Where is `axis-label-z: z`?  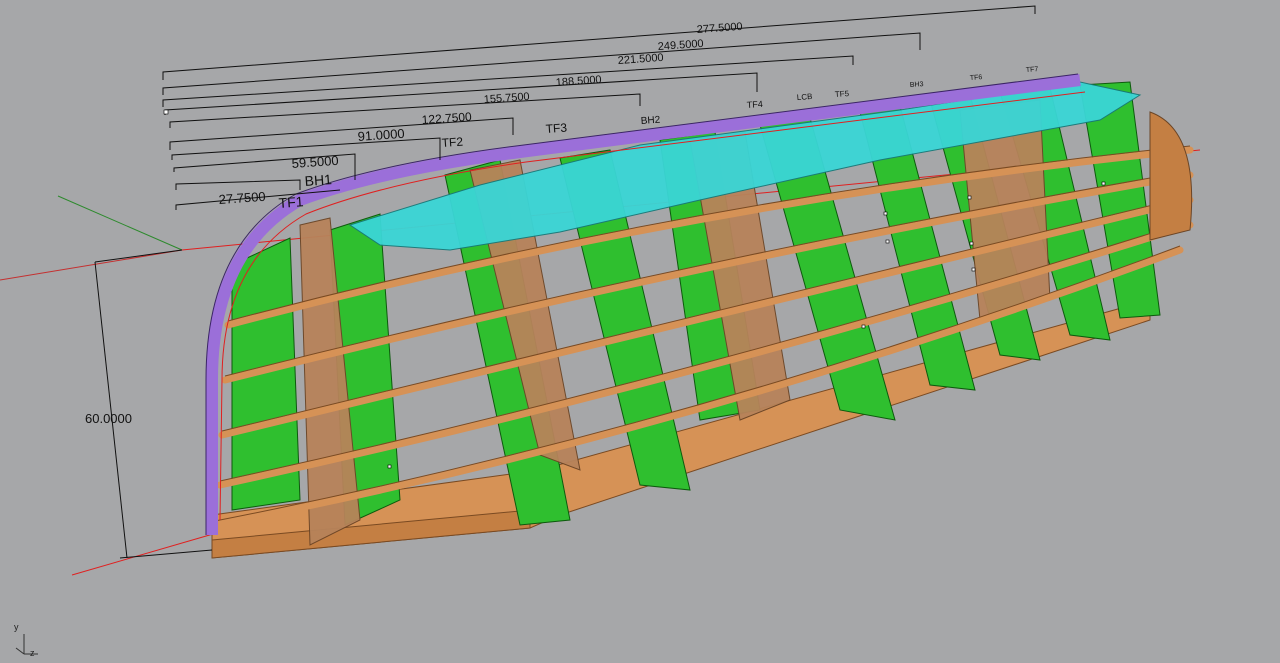
axis-label-z: z is located at coordinates (32, 653).